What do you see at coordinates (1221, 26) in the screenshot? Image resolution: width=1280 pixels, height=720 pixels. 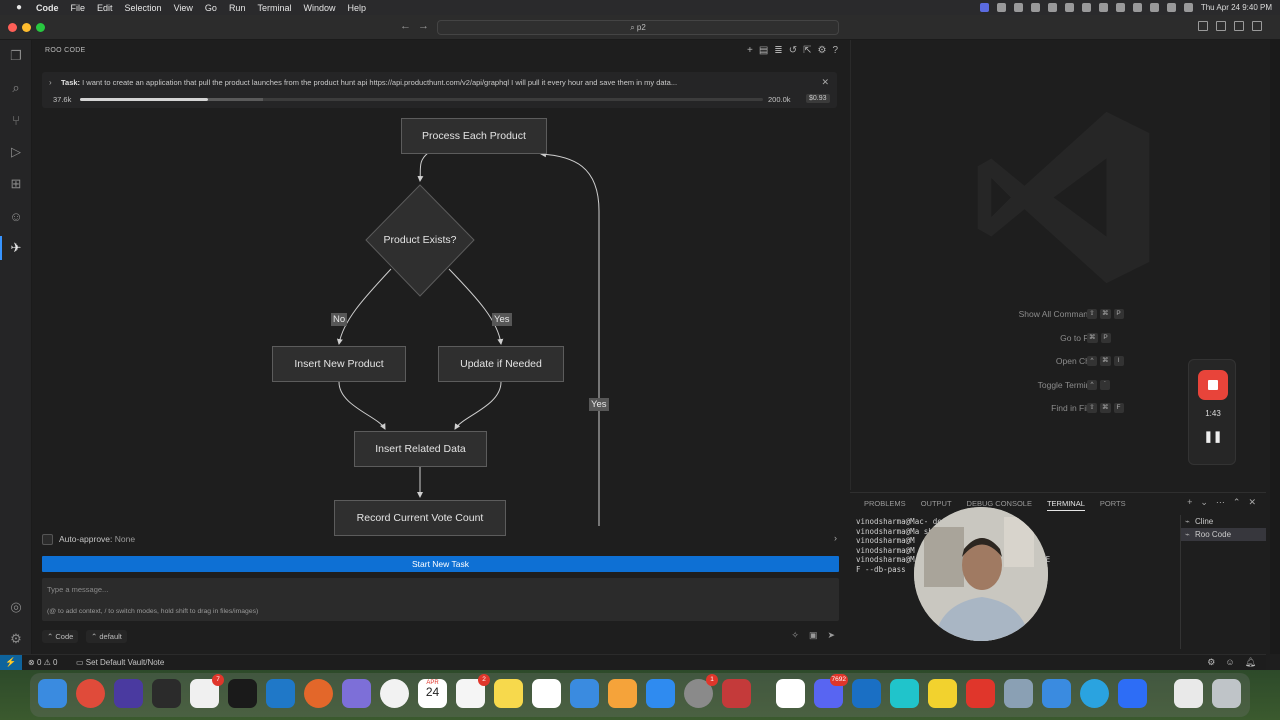 I see `toggle-panel-icon` at bounding box center [1221, 26].